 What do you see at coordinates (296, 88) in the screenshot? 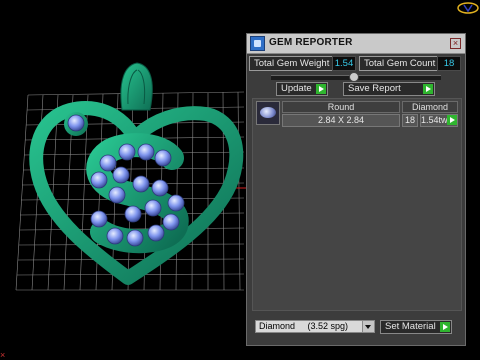
I see `update-label: Update` at bounding box center [296, 88].